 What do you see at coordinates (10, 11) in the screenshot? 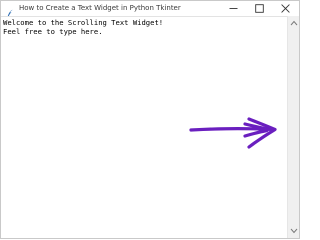
I see `feather-icon` at bounding box center [10, 11].